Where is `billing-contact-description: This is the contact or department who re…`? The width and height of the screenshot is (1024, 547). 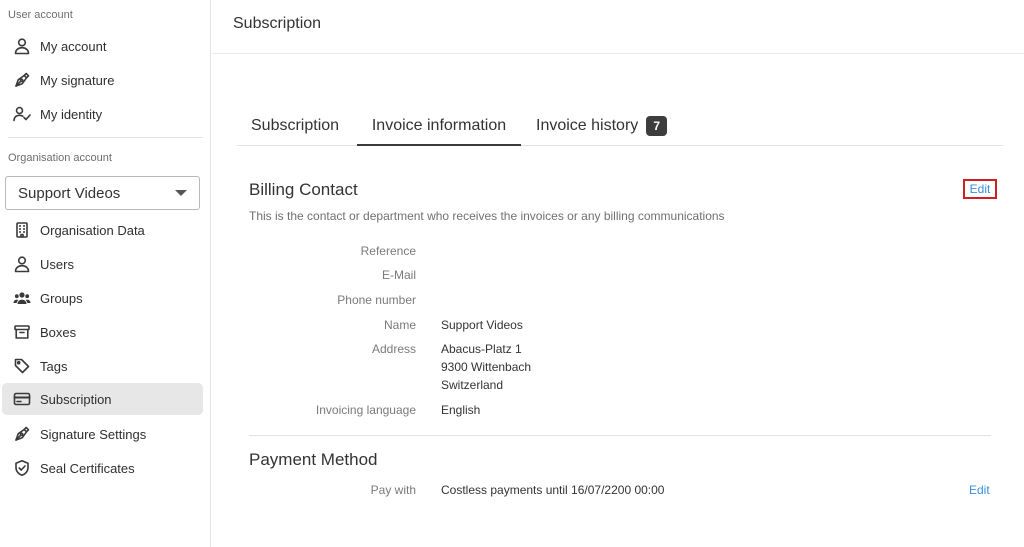 billing-contact-description: This is the contact or department who re… is located at coordinates (487, 216).